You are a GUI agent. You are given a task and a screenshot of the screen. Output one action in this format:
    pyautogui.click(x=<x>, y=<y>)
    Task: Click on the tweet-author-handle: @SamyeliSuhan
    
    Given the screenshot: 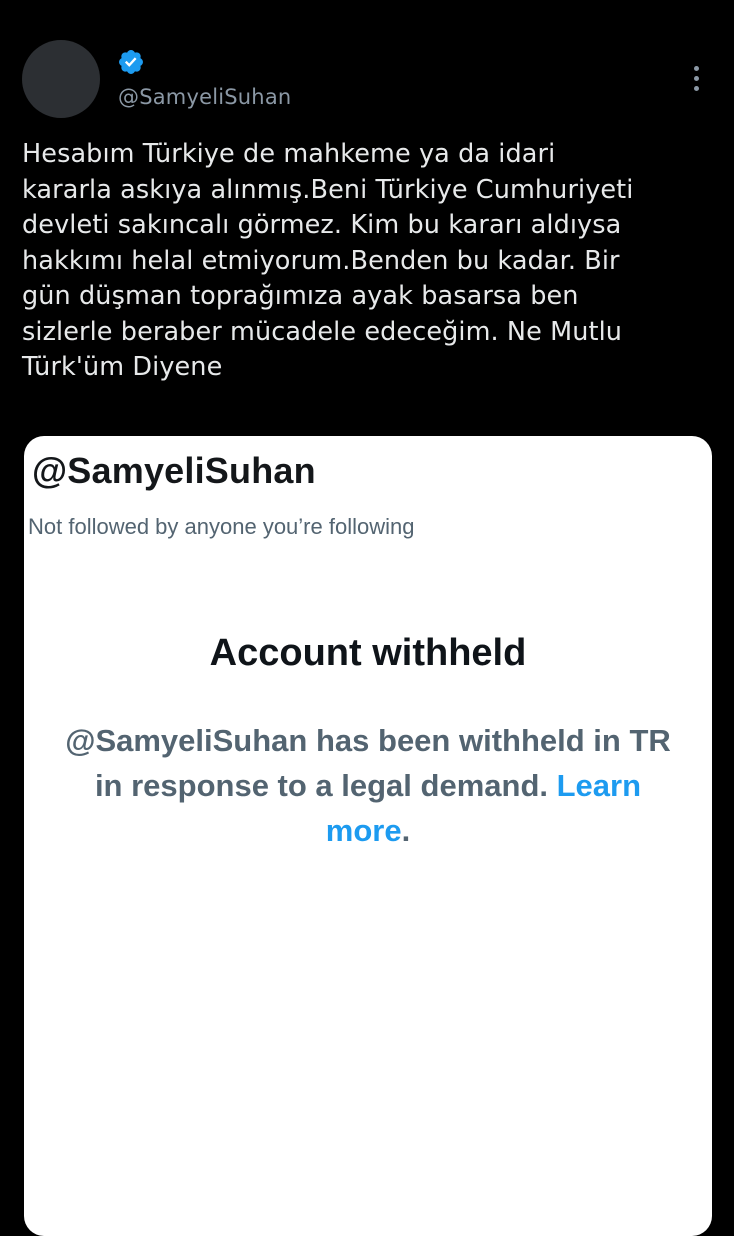 What is the action you would take?
    pyautogui.click(x=204, y=97)
    